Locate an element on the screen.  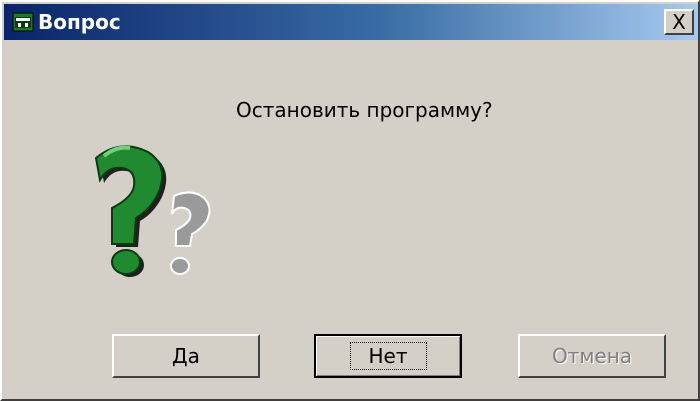
window-title: Вопрос is located at coordinates (79, 22).